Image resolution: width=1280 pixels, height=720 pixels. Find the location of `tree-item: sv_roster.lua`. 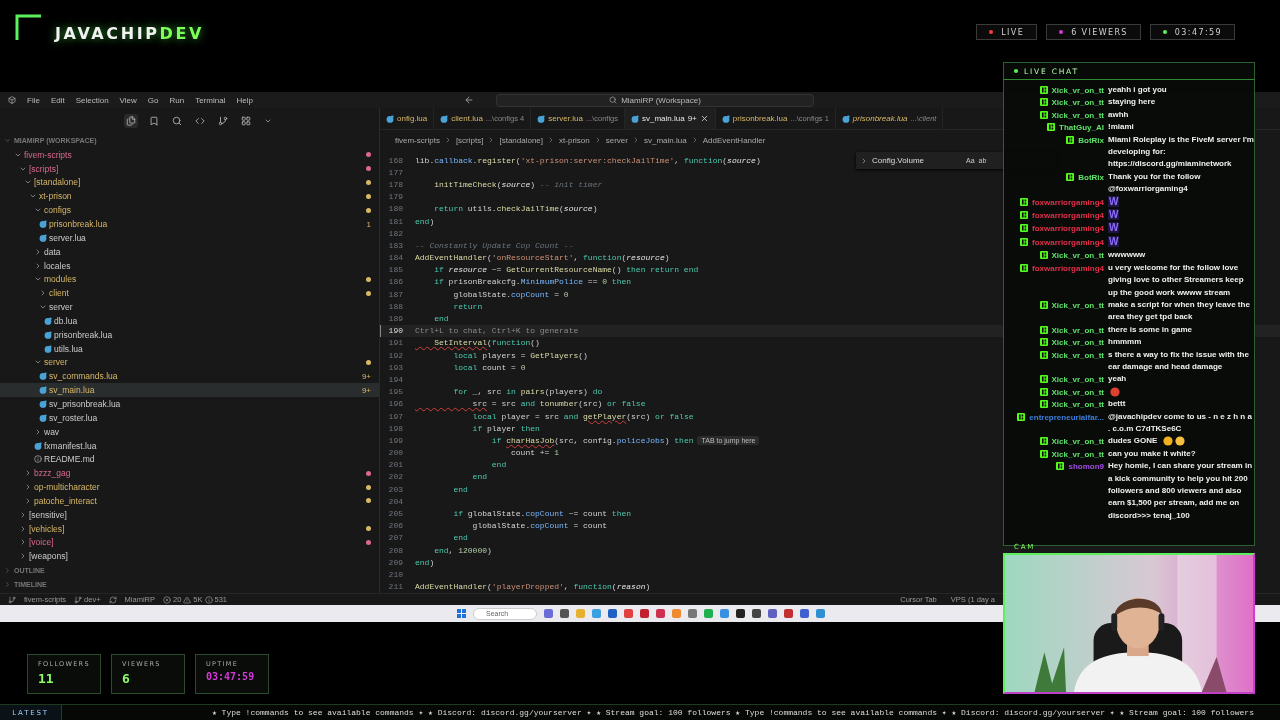

tree-item: sv_roster.lua is located at coordinates (189, 417).